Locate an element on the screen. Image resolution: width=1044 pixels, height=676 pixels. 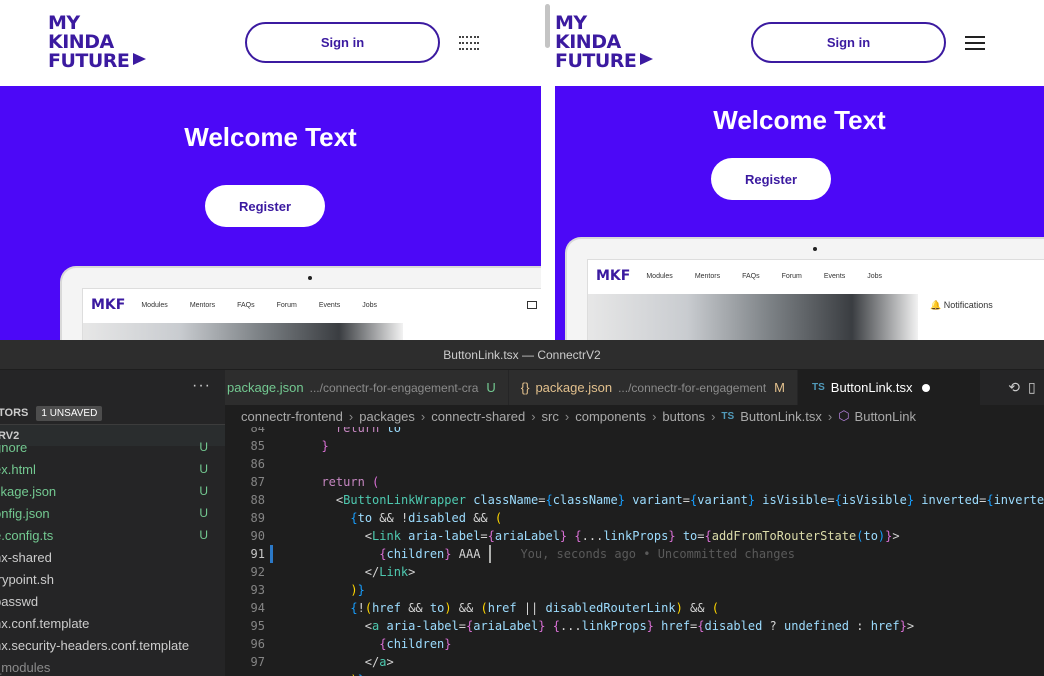
window-title: ButtonLink.tsx — ConnectrV2 is located at coordinates (522, 355).